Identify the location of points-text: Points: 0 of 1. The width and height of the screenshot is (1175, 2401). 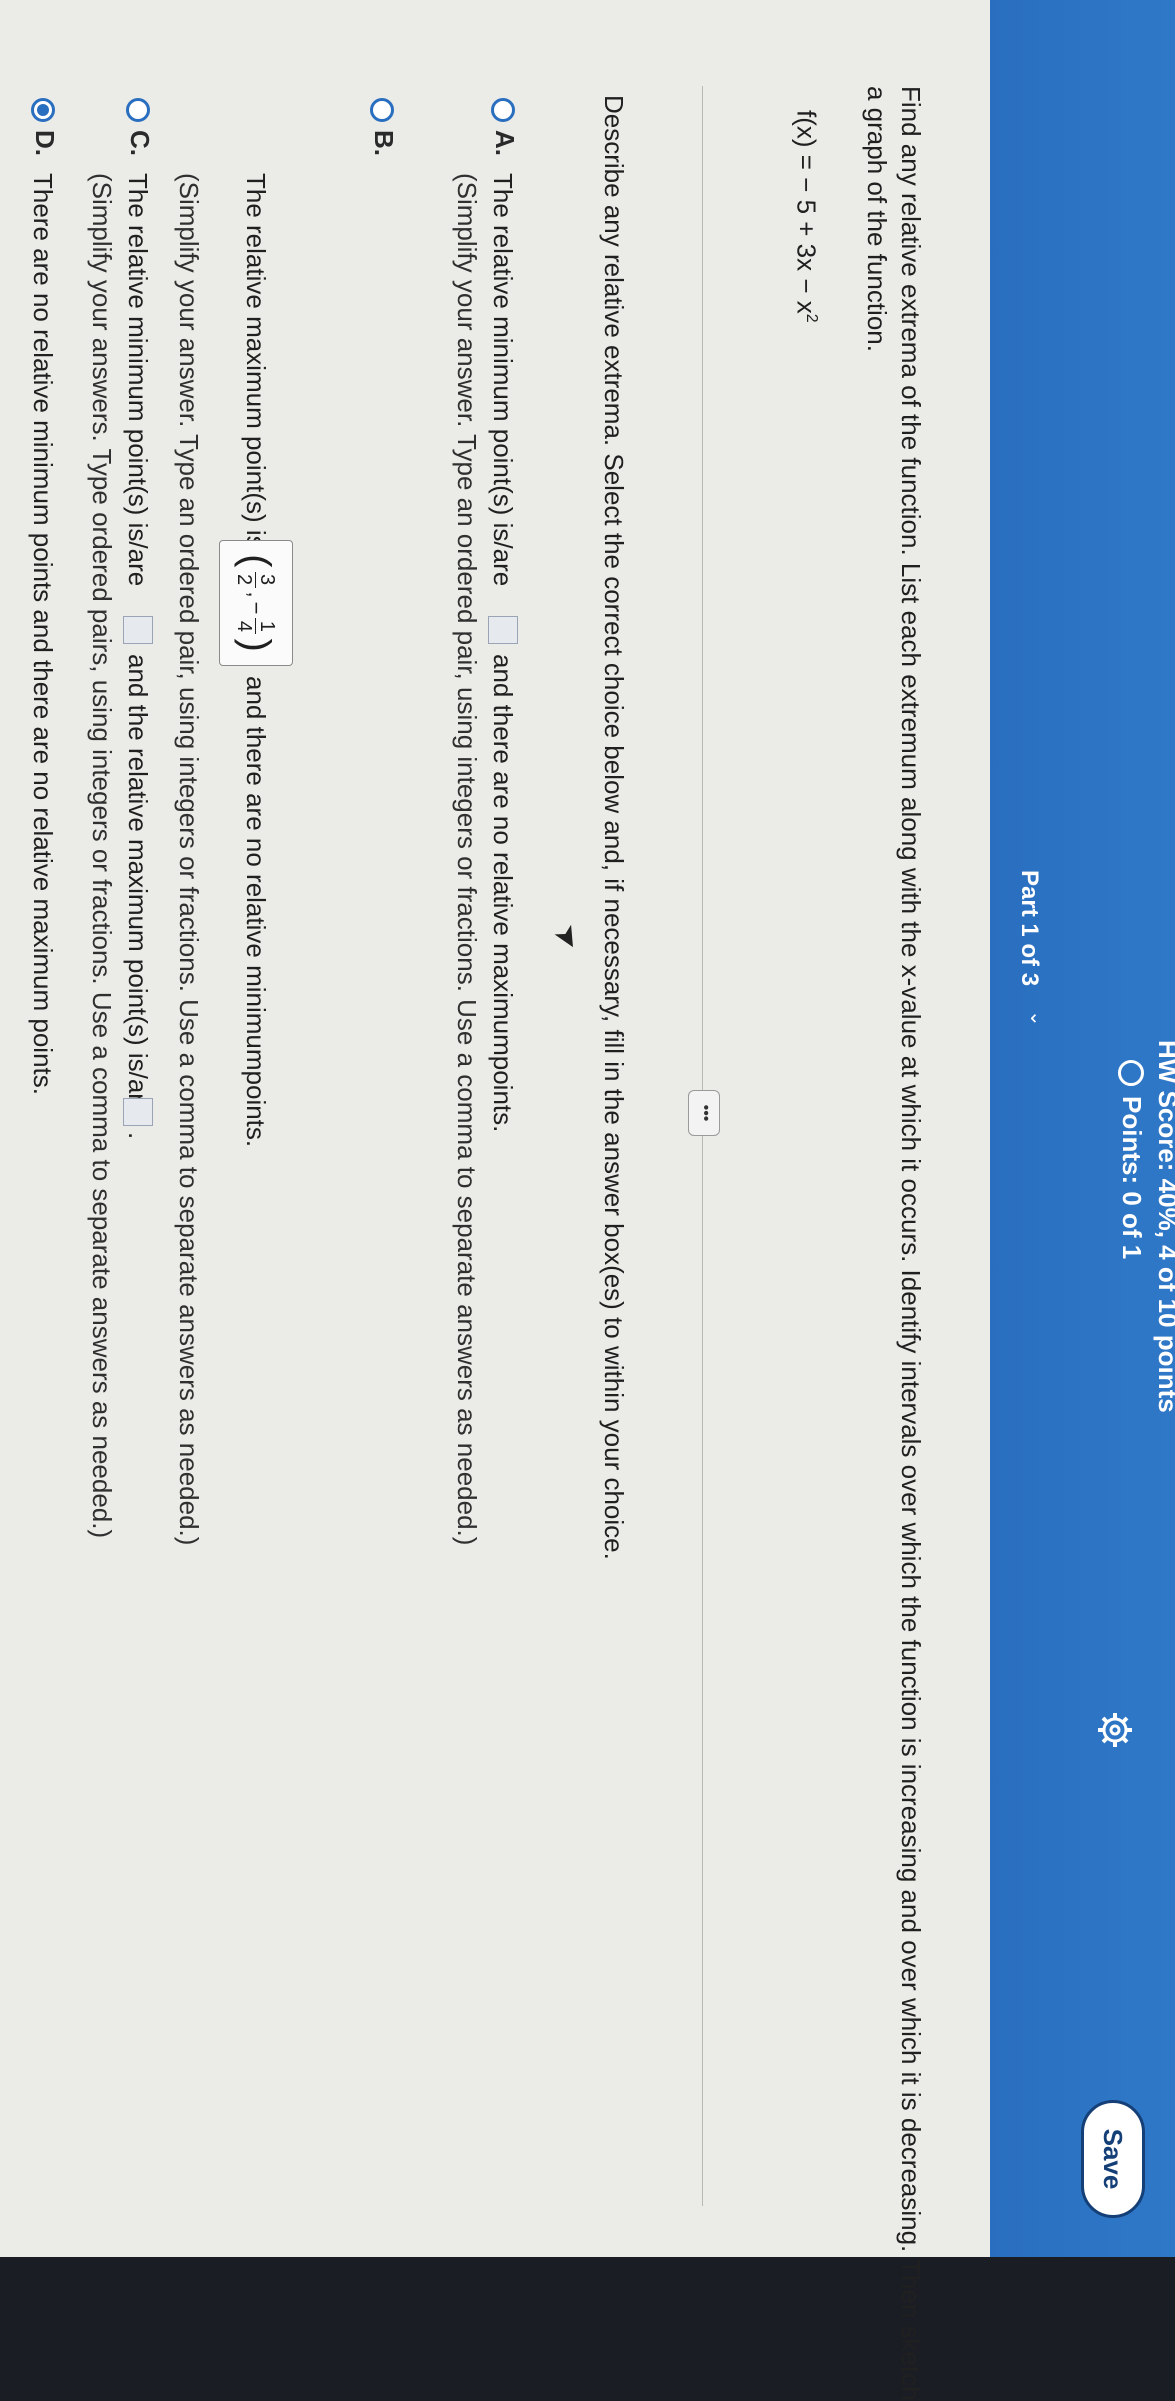
(1132, 1178).